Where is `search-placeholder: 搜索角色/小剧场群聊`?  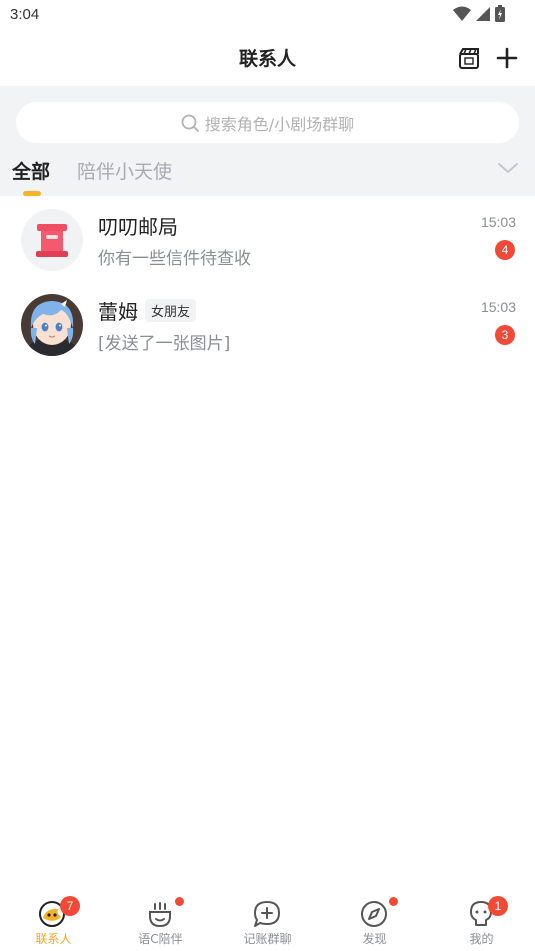 search-placeholder: 搜索角色/小剧场群聊 is located at coordinates (279, 124).